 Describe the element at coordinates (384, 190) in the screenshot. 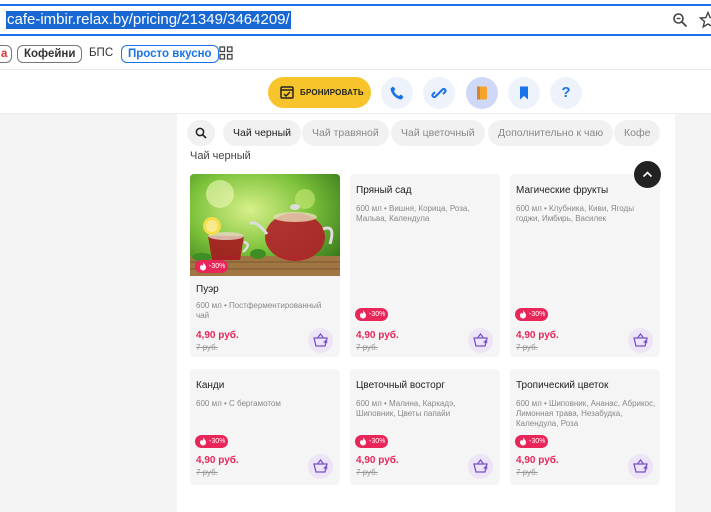

I see `product-name: Пряный сад` at that location.